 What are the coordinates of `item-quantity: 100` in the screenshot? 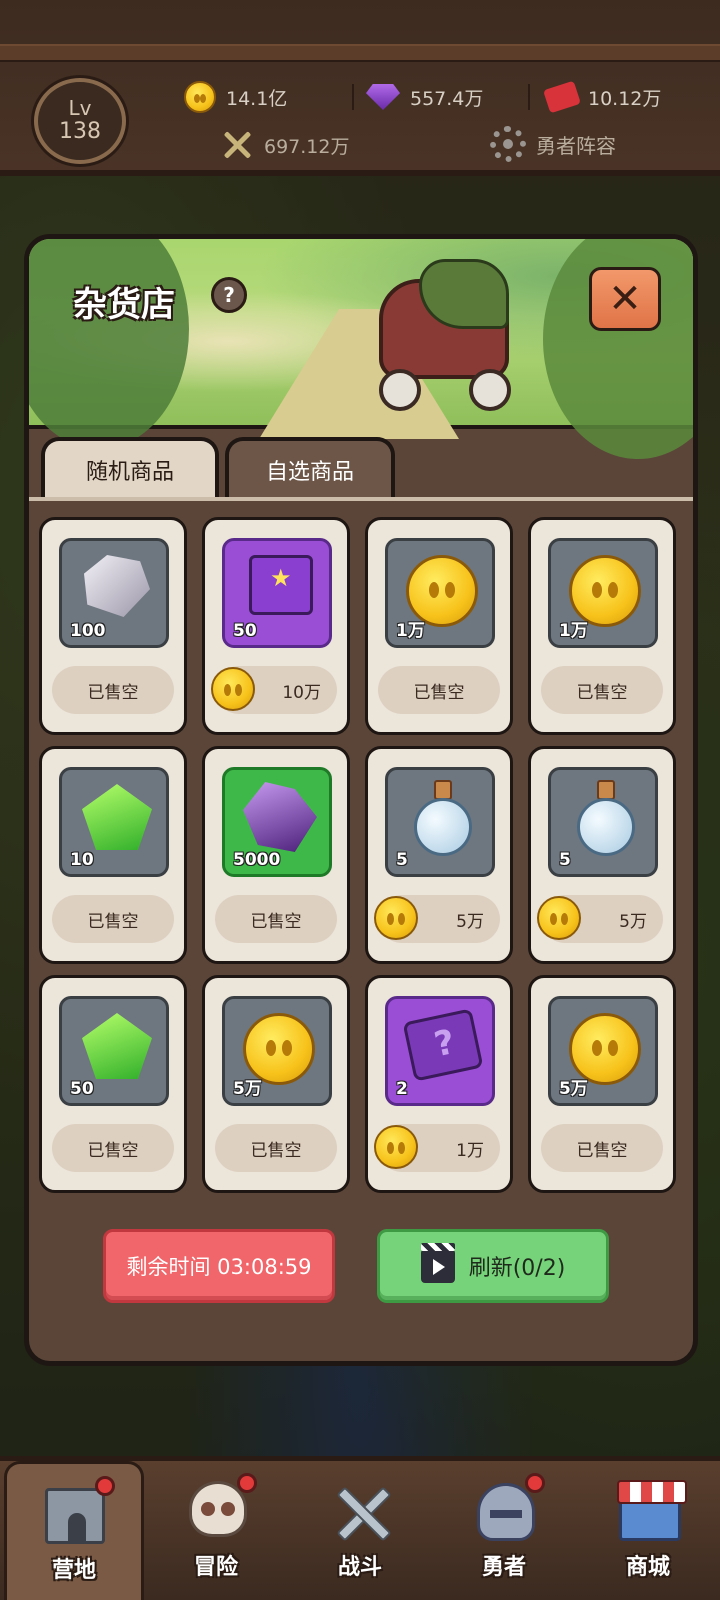 It's located at (88, 631).